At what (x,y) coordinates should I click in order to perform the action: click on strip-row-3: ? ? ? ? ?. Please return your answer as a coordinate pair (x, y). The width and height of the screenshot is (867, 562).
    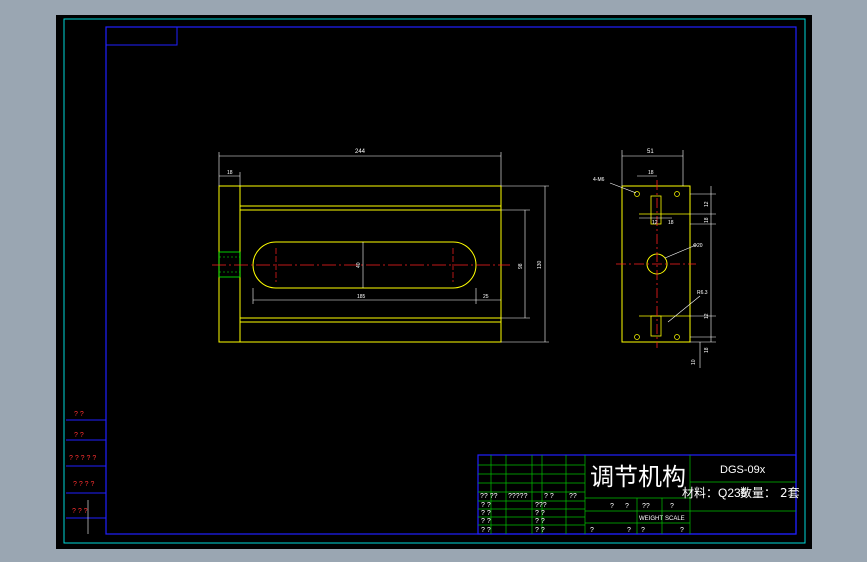
    Looking at the image, I should click on (82, 458).